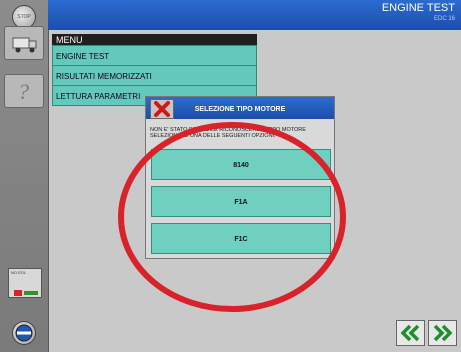  What do you see at coordinates (18, 293) in the screenshot?
I see `status-red-light` at bounding box center [18, 293].